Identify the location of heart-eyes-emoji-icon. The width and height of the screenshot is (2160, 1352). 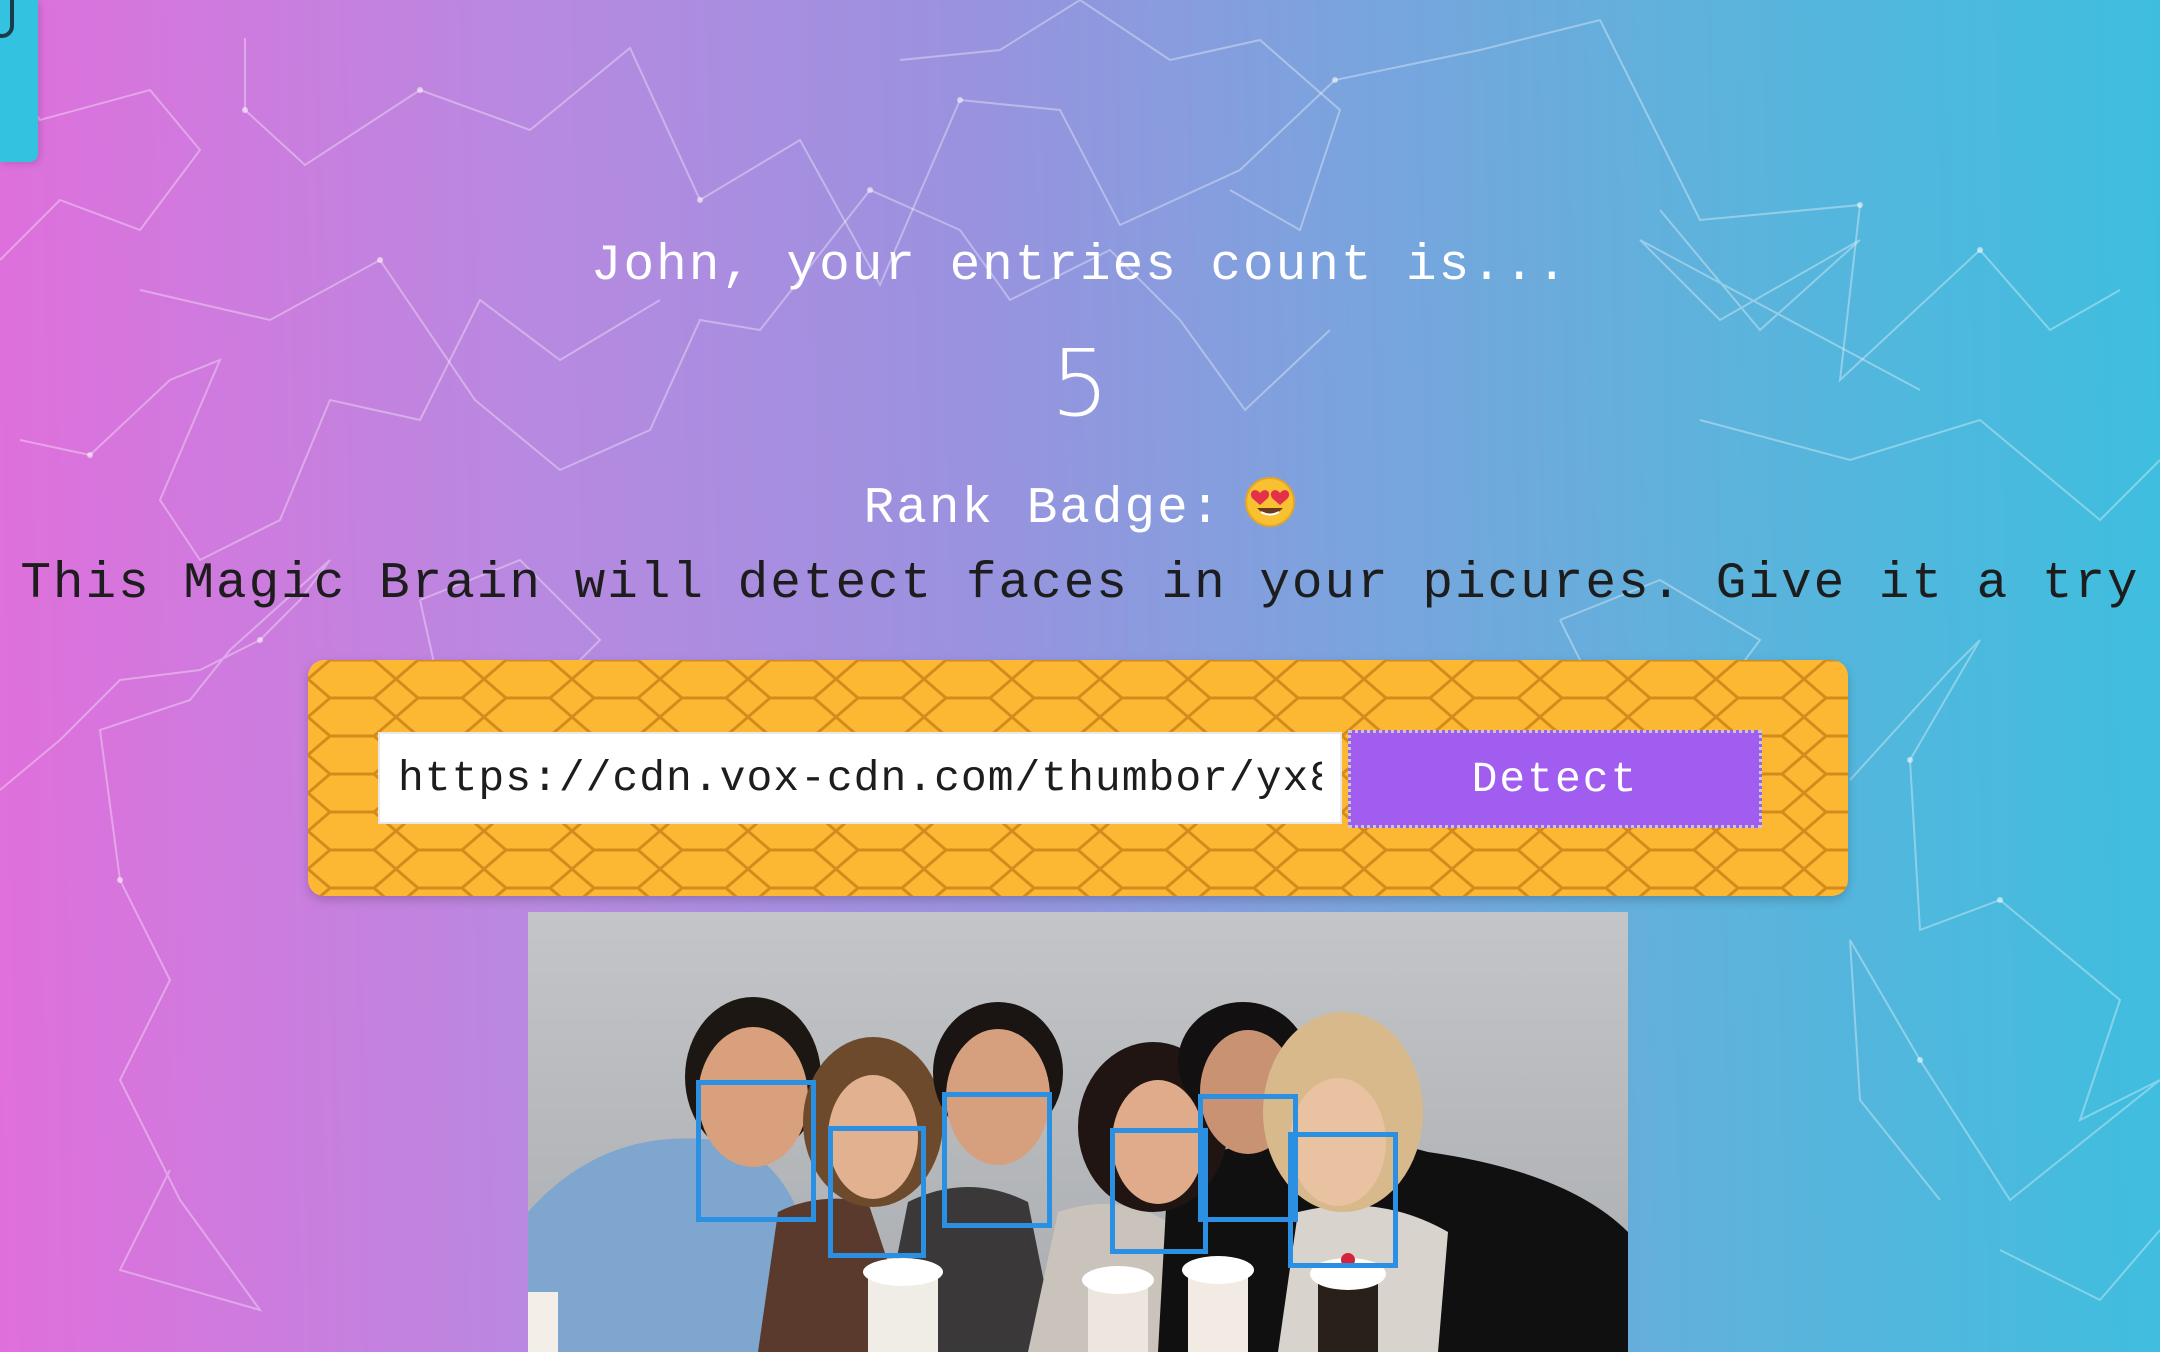
(1270, 502).